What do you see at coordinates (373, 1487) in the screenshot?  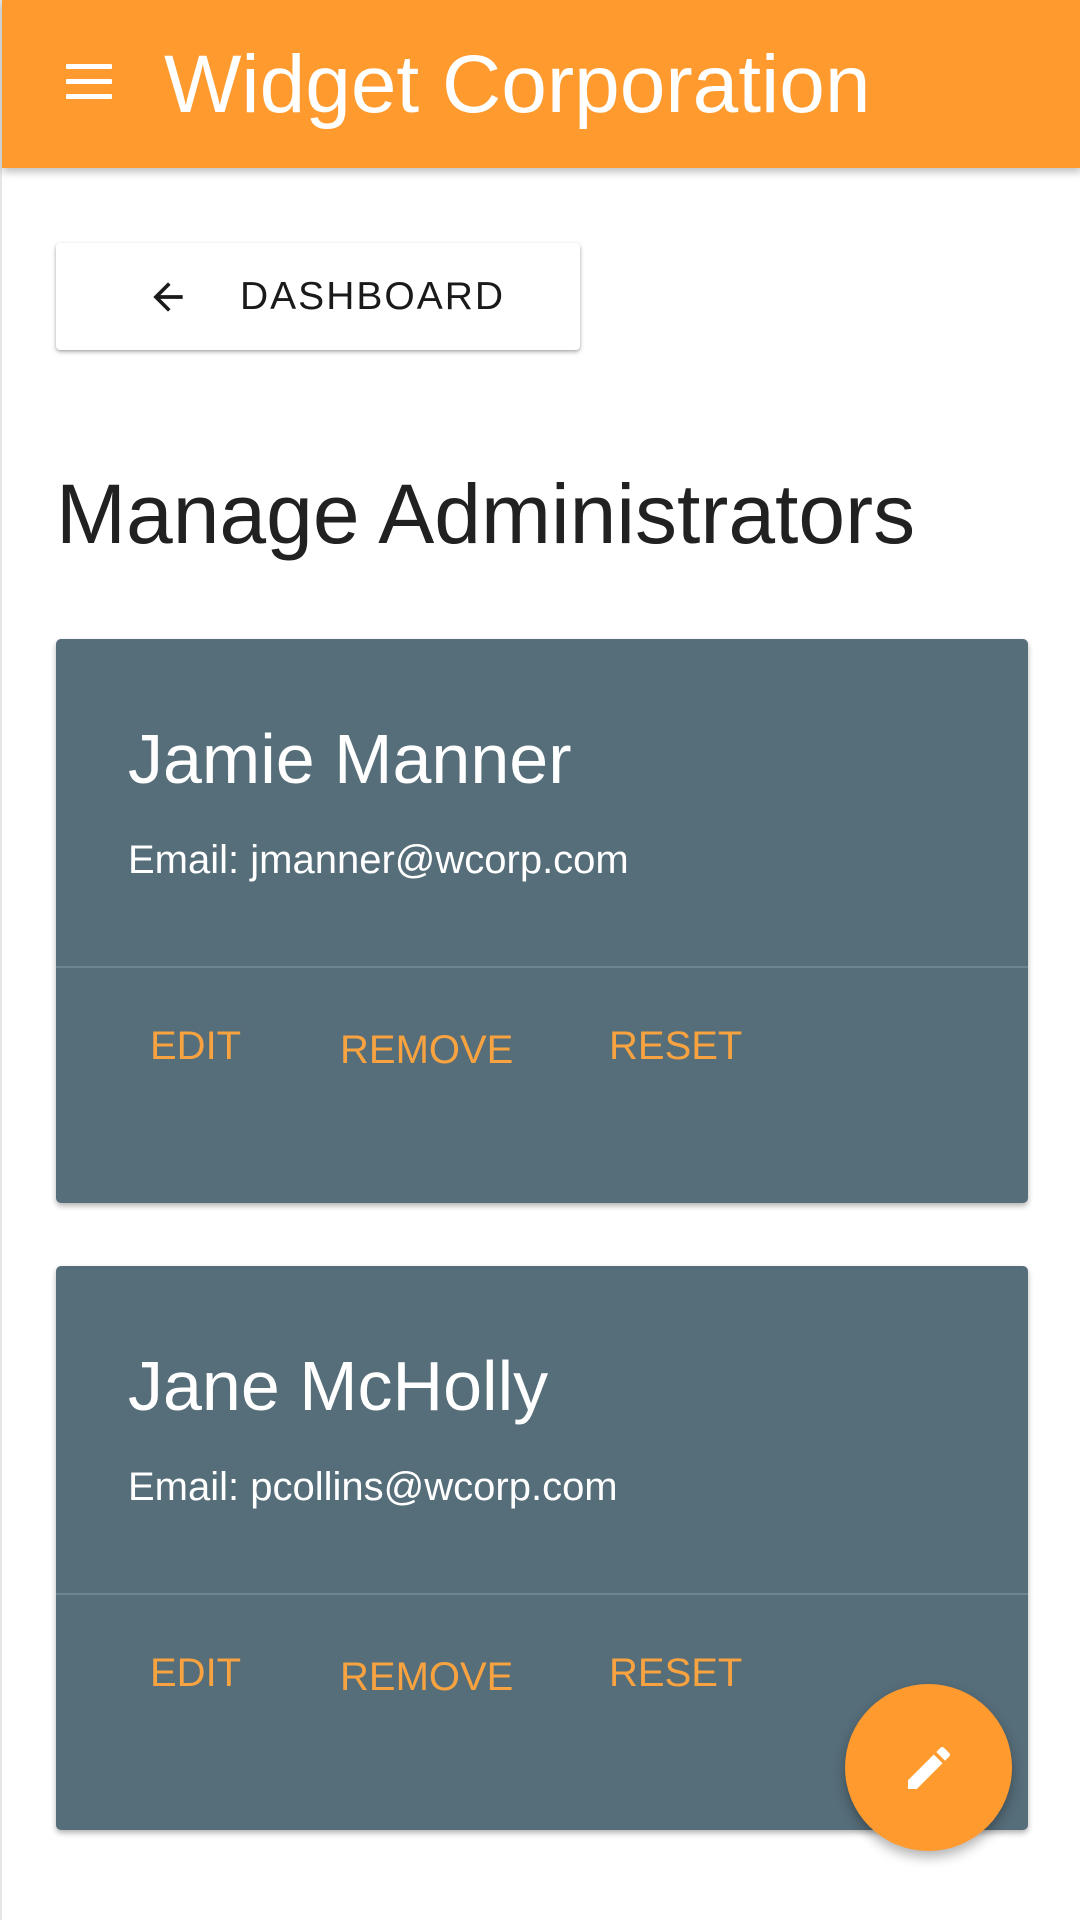 I see `admin-email: Email: pcollins@wcorp.com` at bounding box center [373, 1487].